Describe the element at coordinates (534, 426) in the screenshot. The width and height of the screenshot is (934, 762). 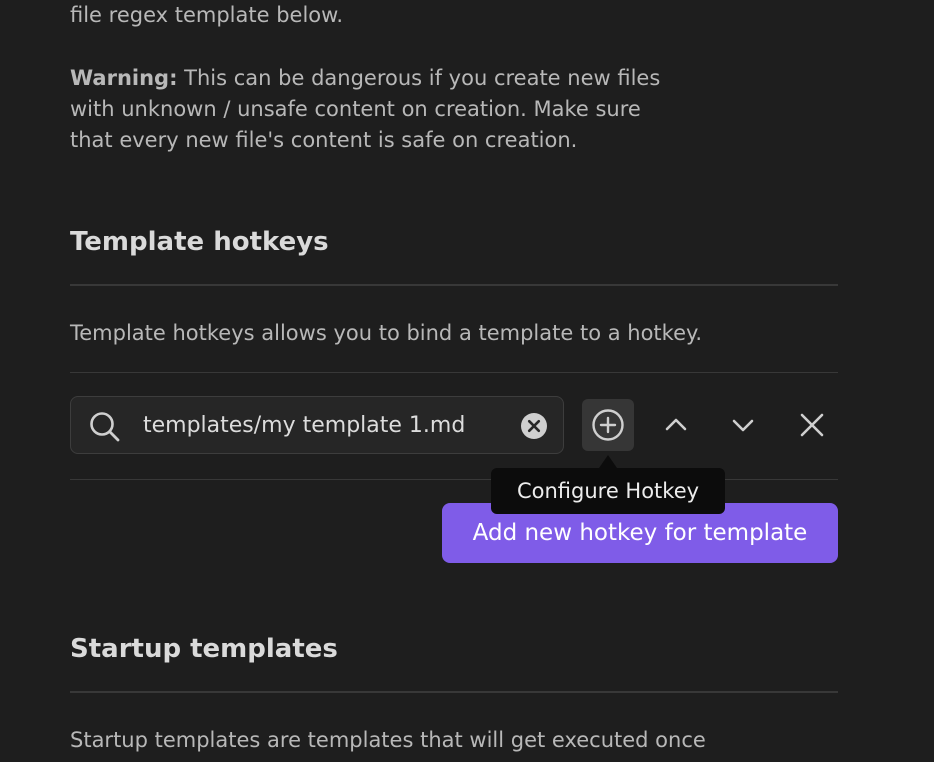
I see `clear-circle-icon` at that location.